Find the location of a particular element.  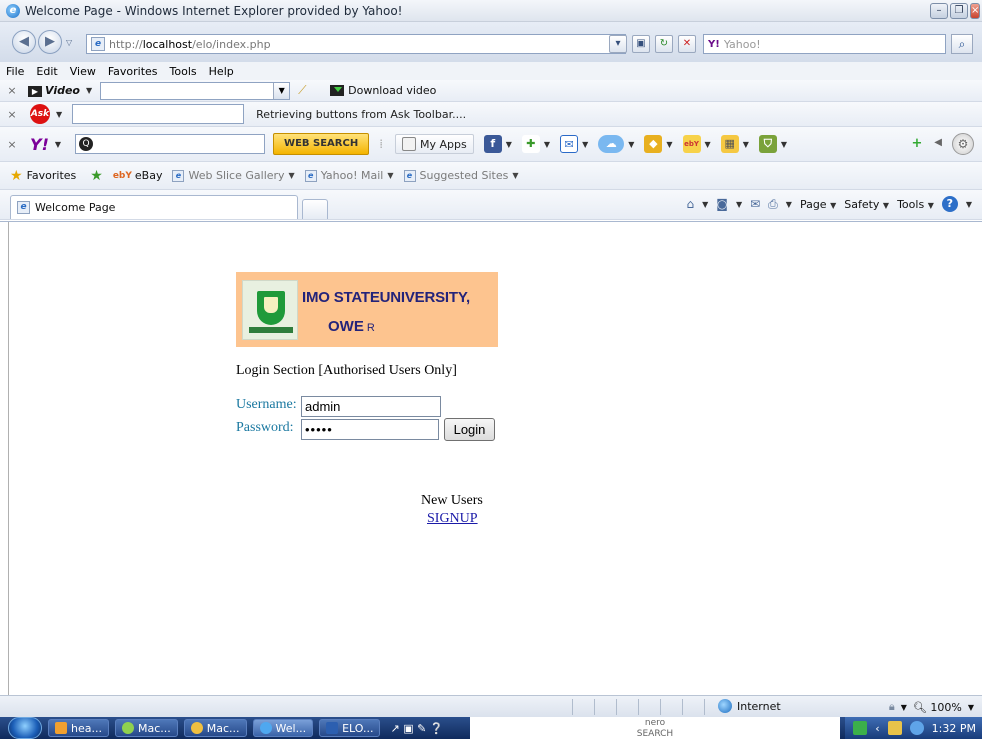

bookmarks-icon: ✚ is located at coordinates (530, 144).